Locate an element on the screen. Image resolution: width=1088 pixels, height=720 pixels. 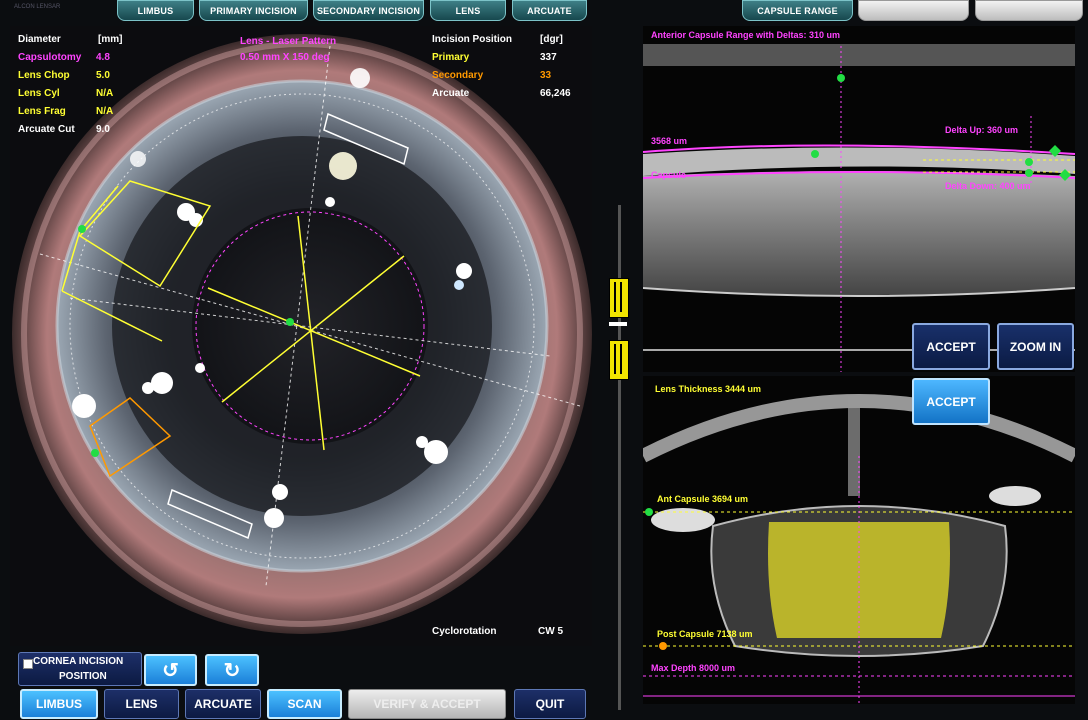
post-capsule-label: Post Capsule 7138 um is located at coordinates (705, 634).